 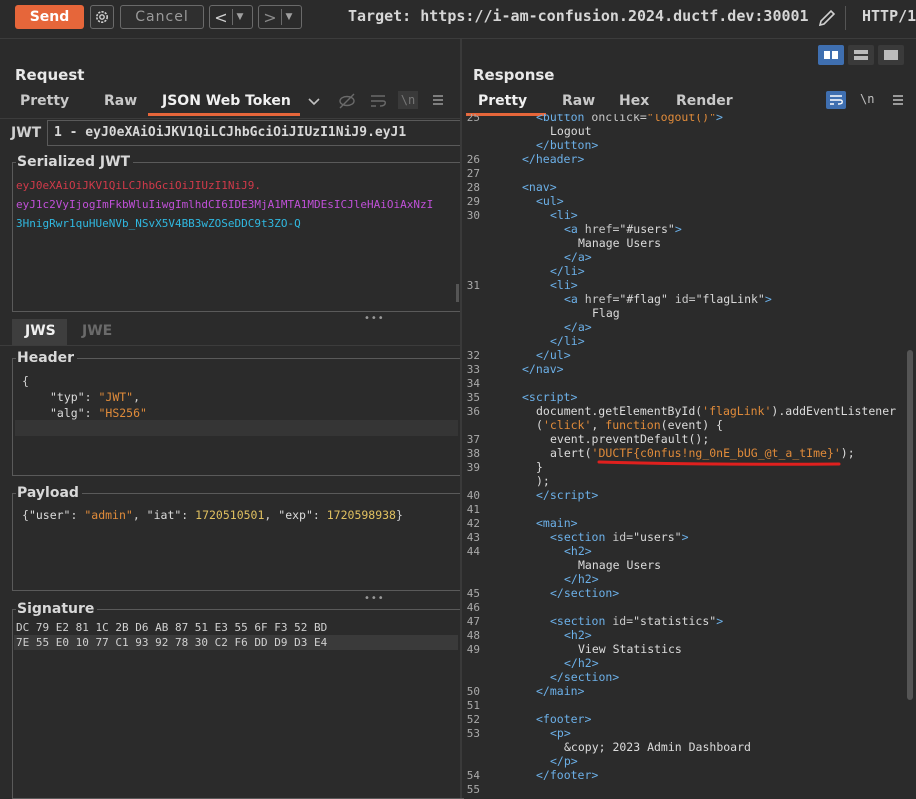 What do you see at coordinates (49, 493) in the screenshot?
I see `payload-title: Payload` at bounding box center [49, 493].